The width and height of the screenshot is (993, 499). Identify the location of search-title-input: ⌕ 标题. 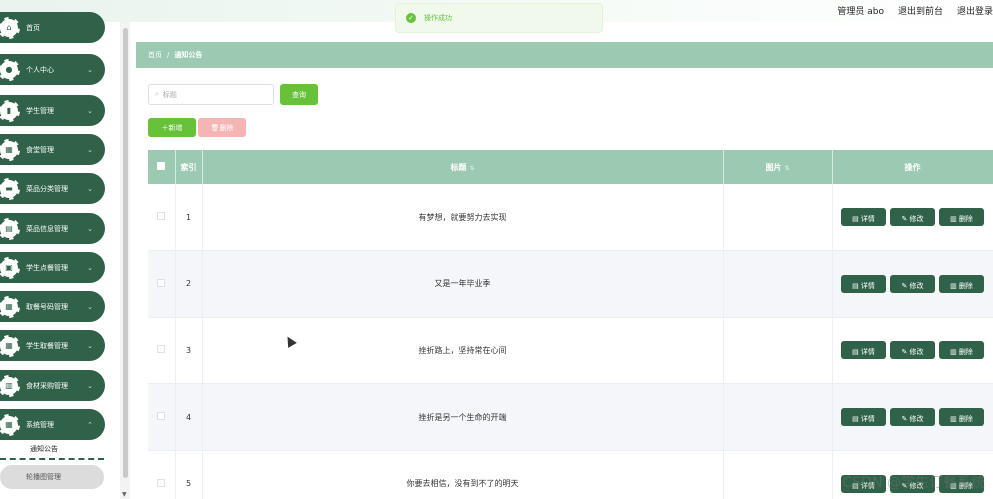
(211, 94).